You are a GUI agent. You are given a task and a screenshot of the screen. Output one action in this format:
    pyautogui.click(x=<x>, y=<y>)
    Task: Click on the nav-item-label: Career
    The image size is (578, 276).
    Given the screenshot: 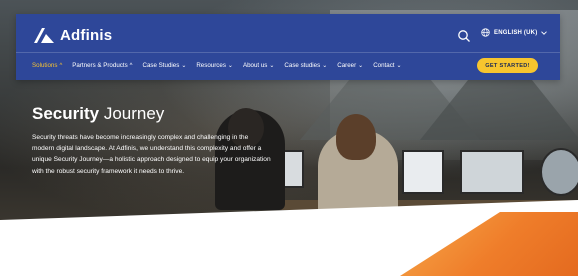 What is the action you would take?
    pyautogui.click(x=347, y=65)
    